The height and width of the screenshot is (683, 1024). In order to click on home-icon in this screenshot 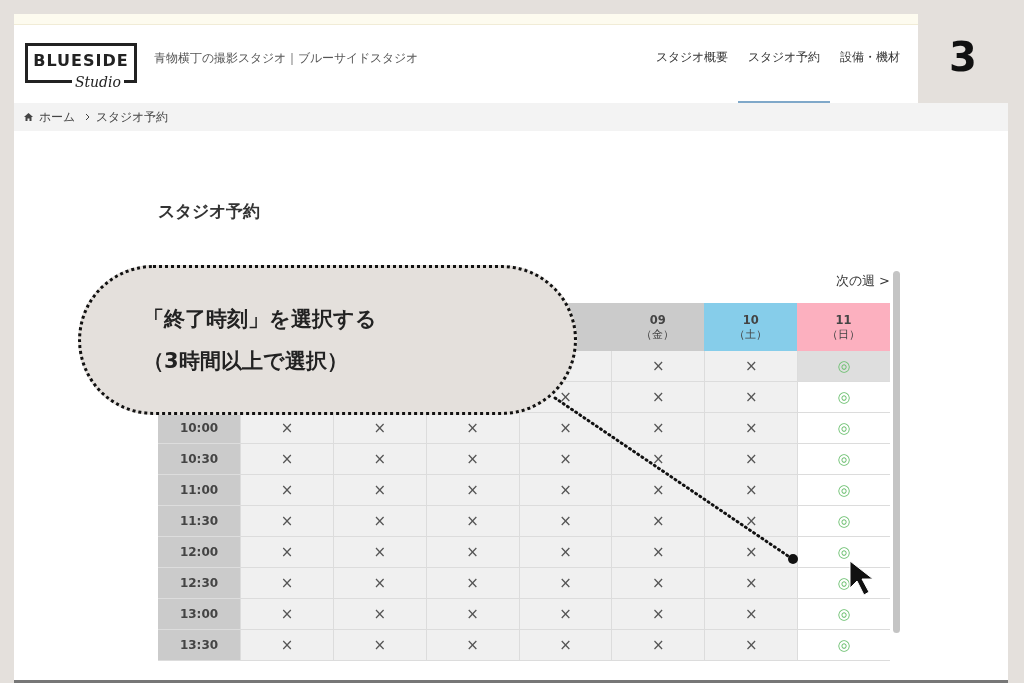, I will do `click(28, 117)`.